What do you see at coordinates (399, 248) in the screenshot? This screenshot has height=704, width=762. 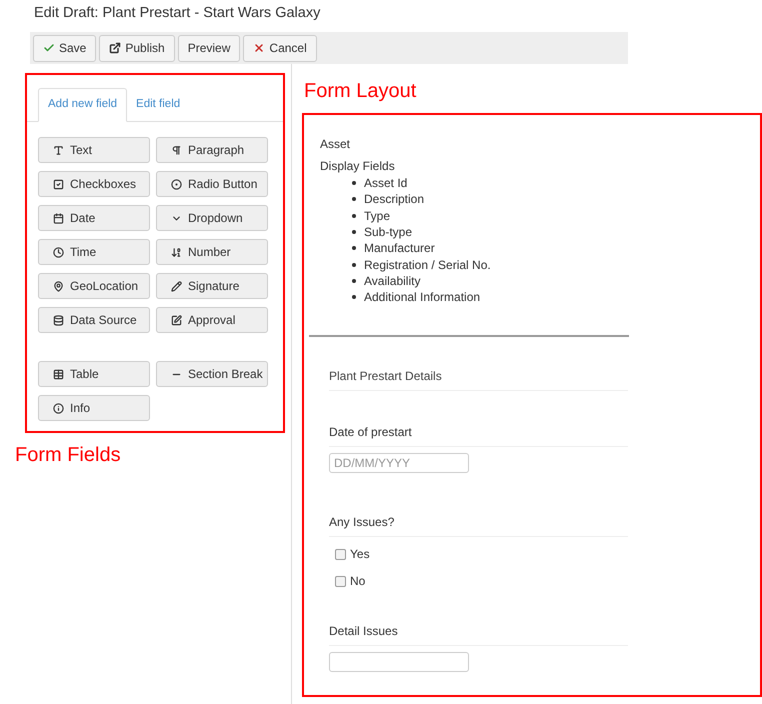 I see `display-field: Manufacturer` at bounding box center [399, 248].